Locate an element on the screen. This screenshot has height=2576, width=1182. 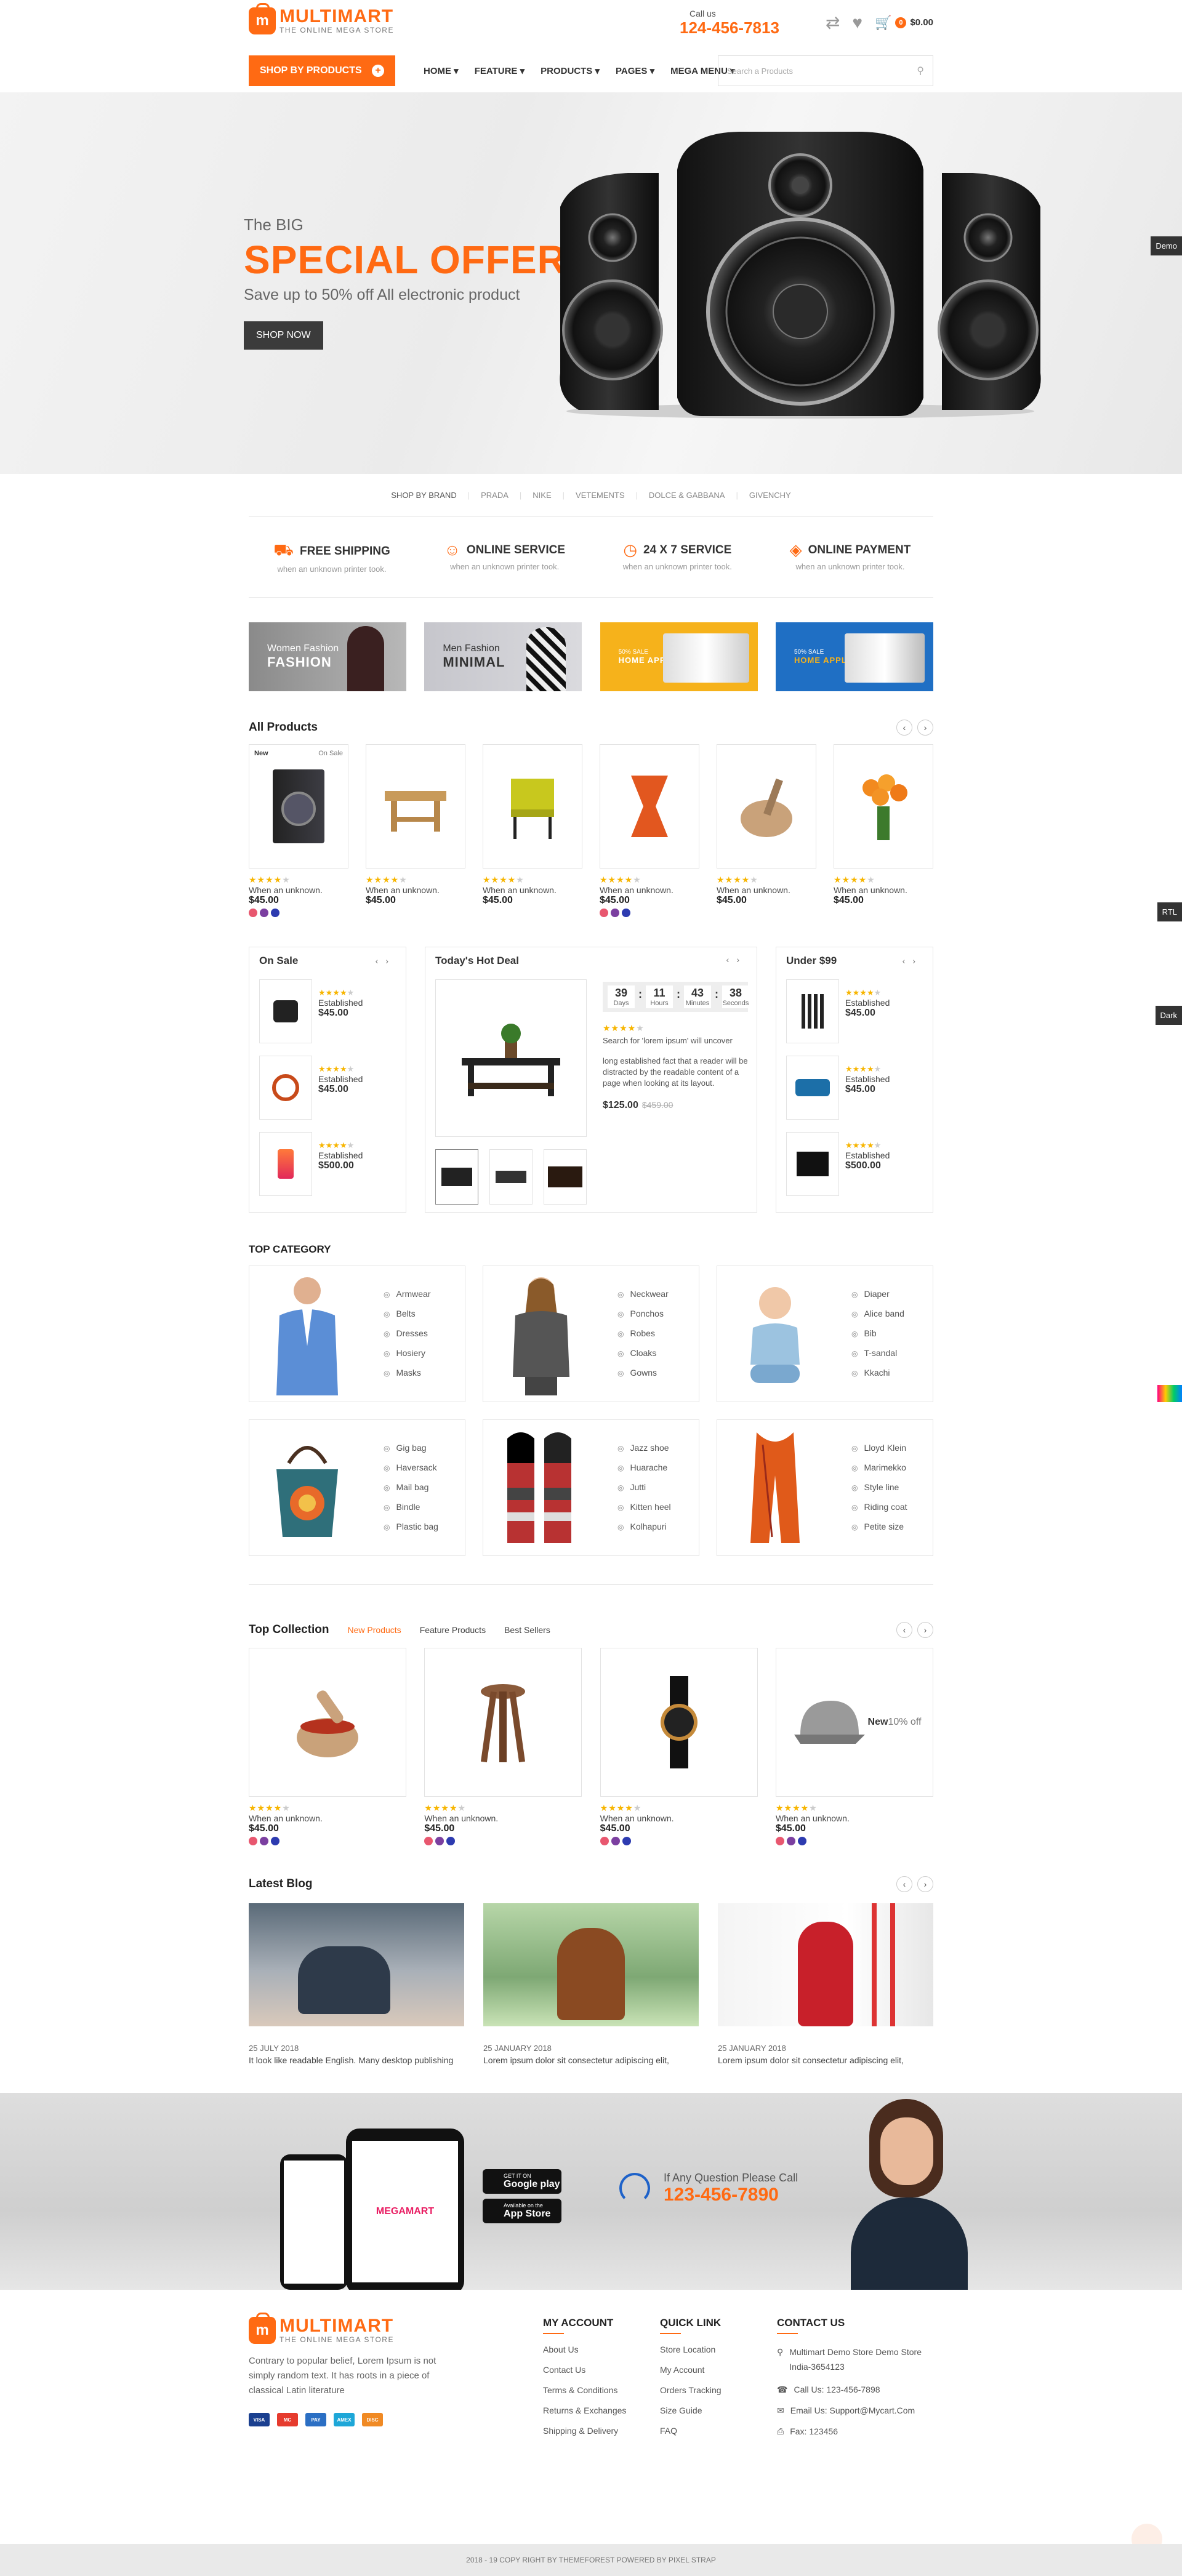
demo-tab: Demo is located at coordinates (1166, 245).